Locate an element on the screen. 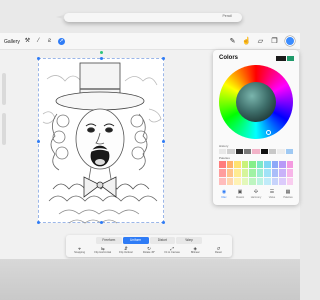  history-label: History is located at coordinates (224, 146).